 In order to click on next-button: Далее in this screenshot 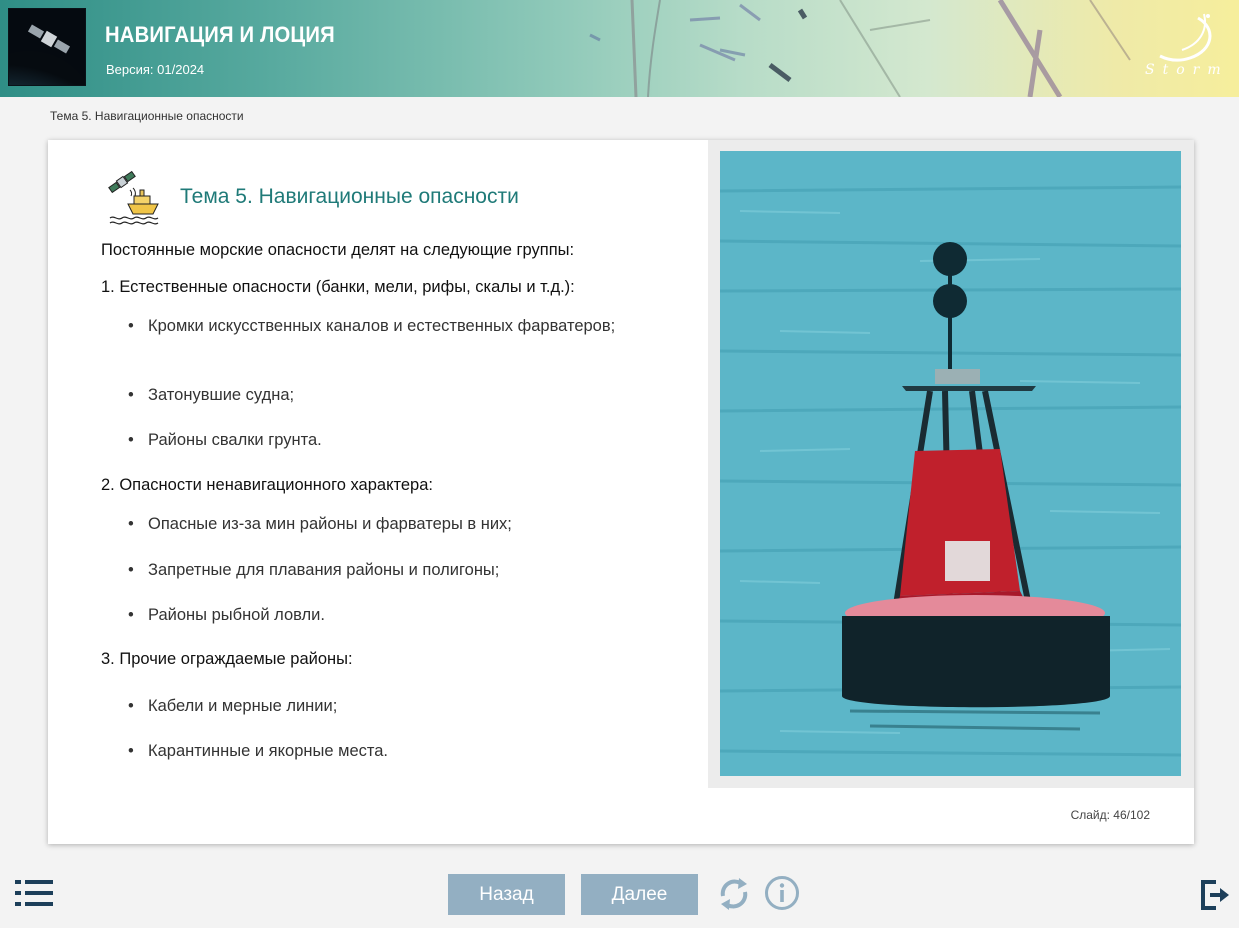, I will do `click(639, 894)`.